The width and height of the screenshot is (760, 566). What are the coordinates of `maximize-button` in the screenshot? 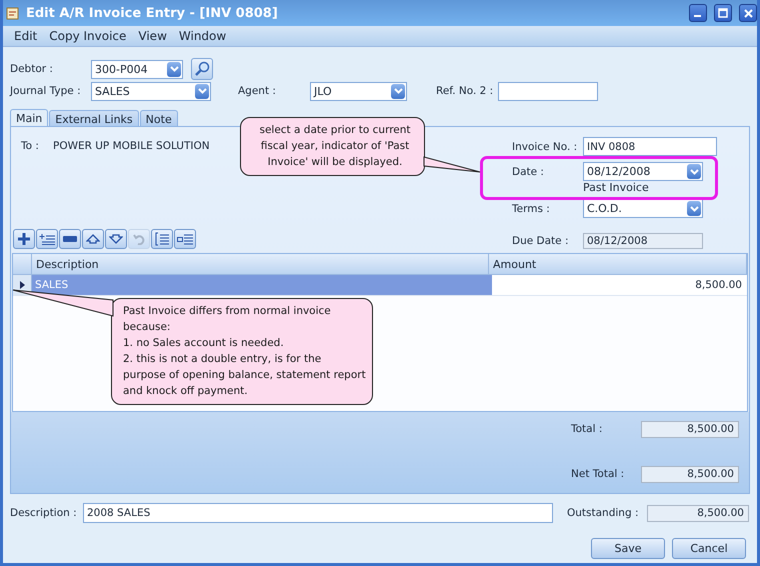 It's located at (723, 13).